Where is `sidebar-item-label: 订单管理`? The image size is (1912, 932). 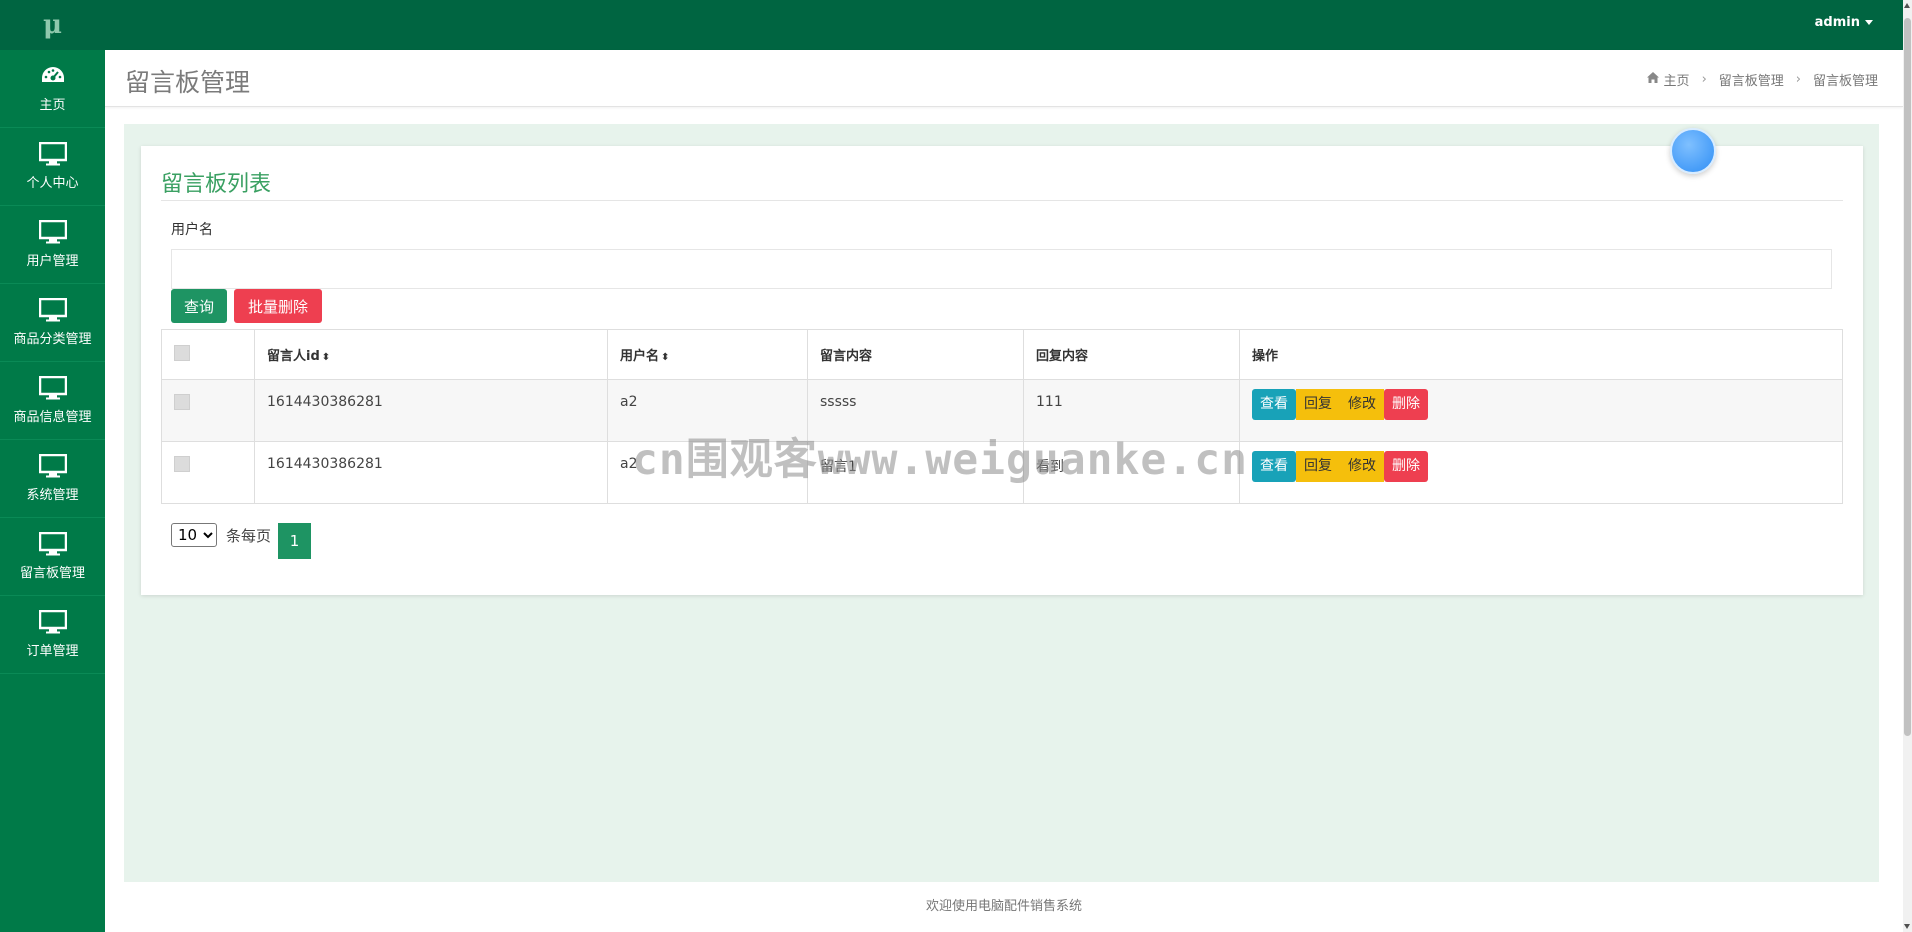
sidebar-item-label: 订单管理 is located at coordinates (52, 651).